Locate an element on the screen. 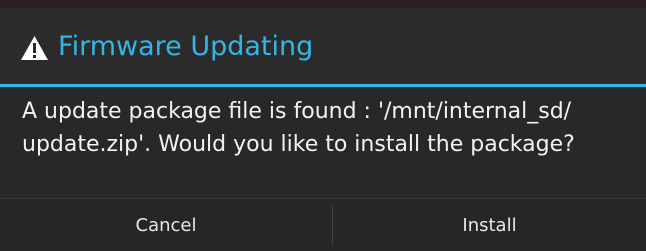  warning-icon is located at coordinates (34, 48).